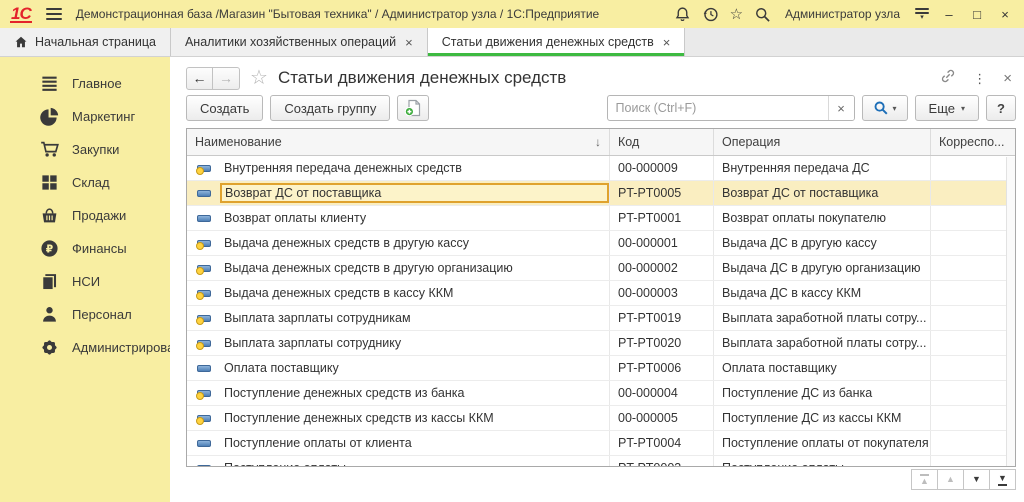  Describe the element at coordinates (598, 142) in the screenshot. I see `sort-desc-icon: ↓` at that location.